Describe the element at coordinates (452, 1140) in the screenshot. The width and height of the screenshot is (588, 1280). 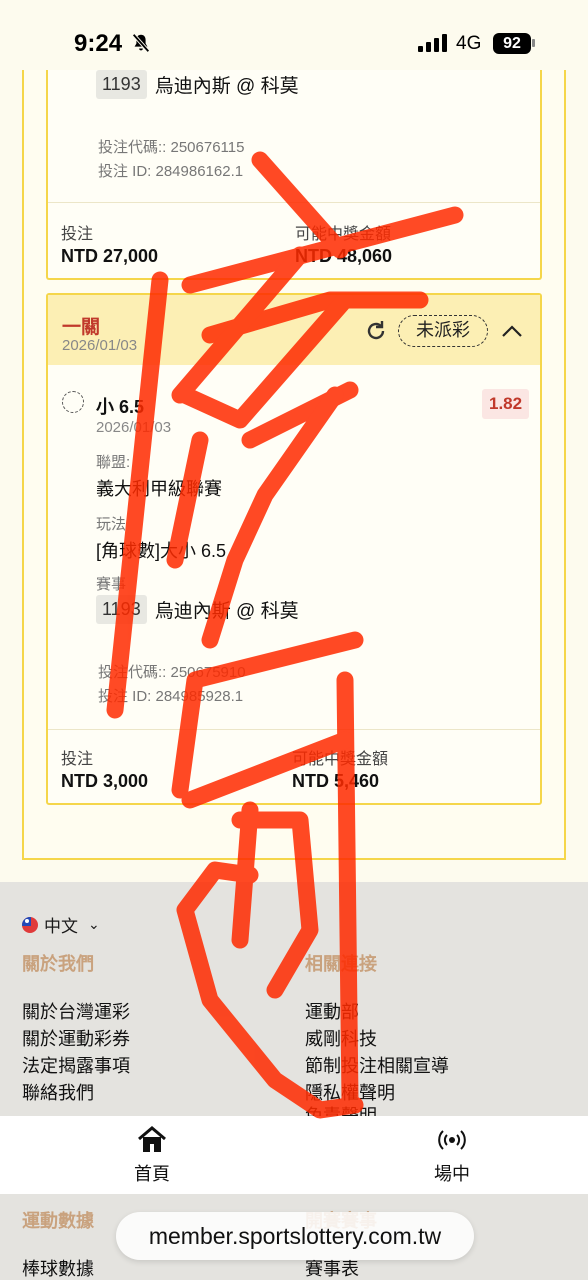
I see `live-broadcast-icon` at that location.